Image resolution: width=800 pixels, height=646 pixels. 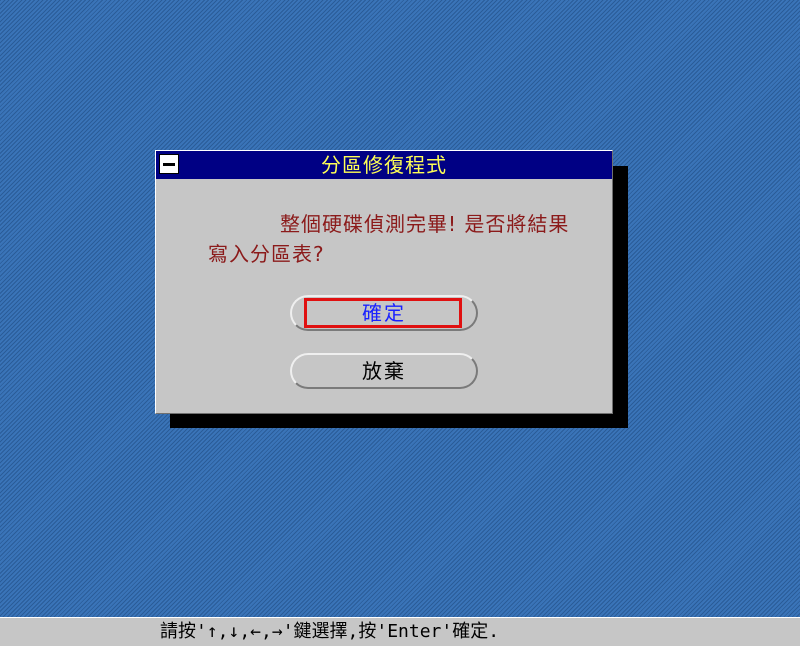 I want to click on dialog-title-bar: 分區修復程式, so click(x=384, y=165).